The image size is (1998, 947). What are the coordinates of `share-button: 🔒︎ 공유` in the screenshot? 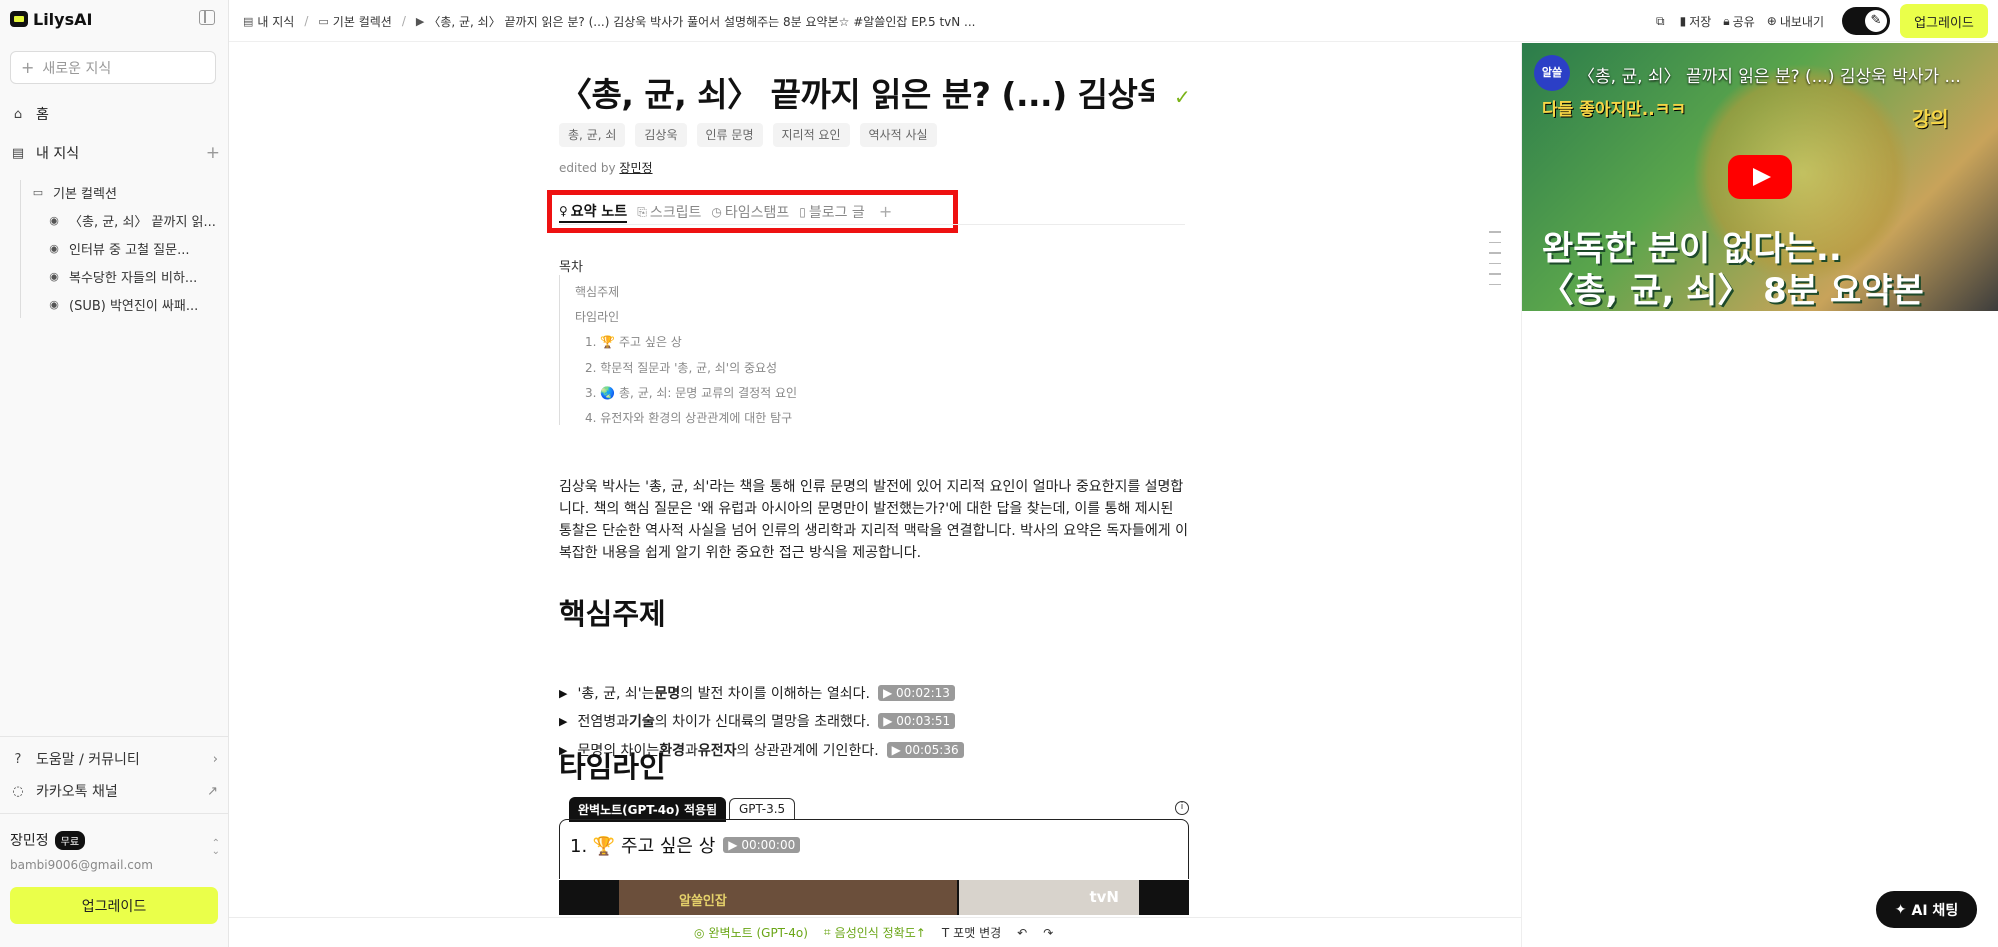 It's located at (1738, 21).